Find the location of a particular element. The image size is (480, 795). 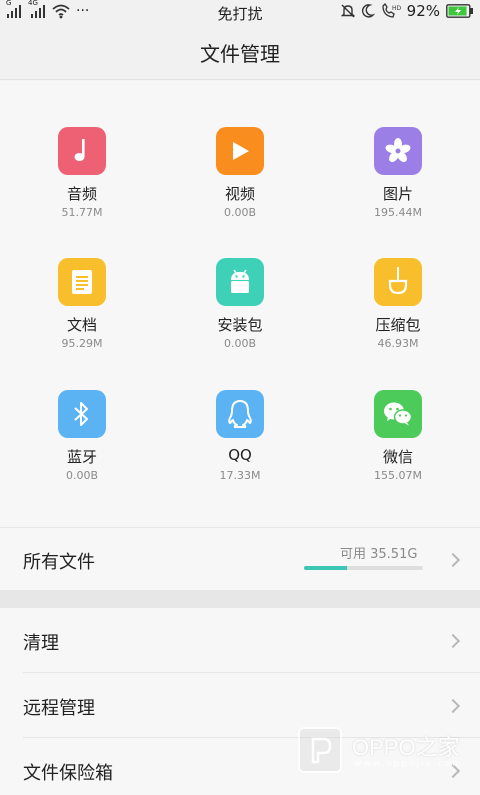

list-item-label: 远程管理 is located at coordinates (59, 708).